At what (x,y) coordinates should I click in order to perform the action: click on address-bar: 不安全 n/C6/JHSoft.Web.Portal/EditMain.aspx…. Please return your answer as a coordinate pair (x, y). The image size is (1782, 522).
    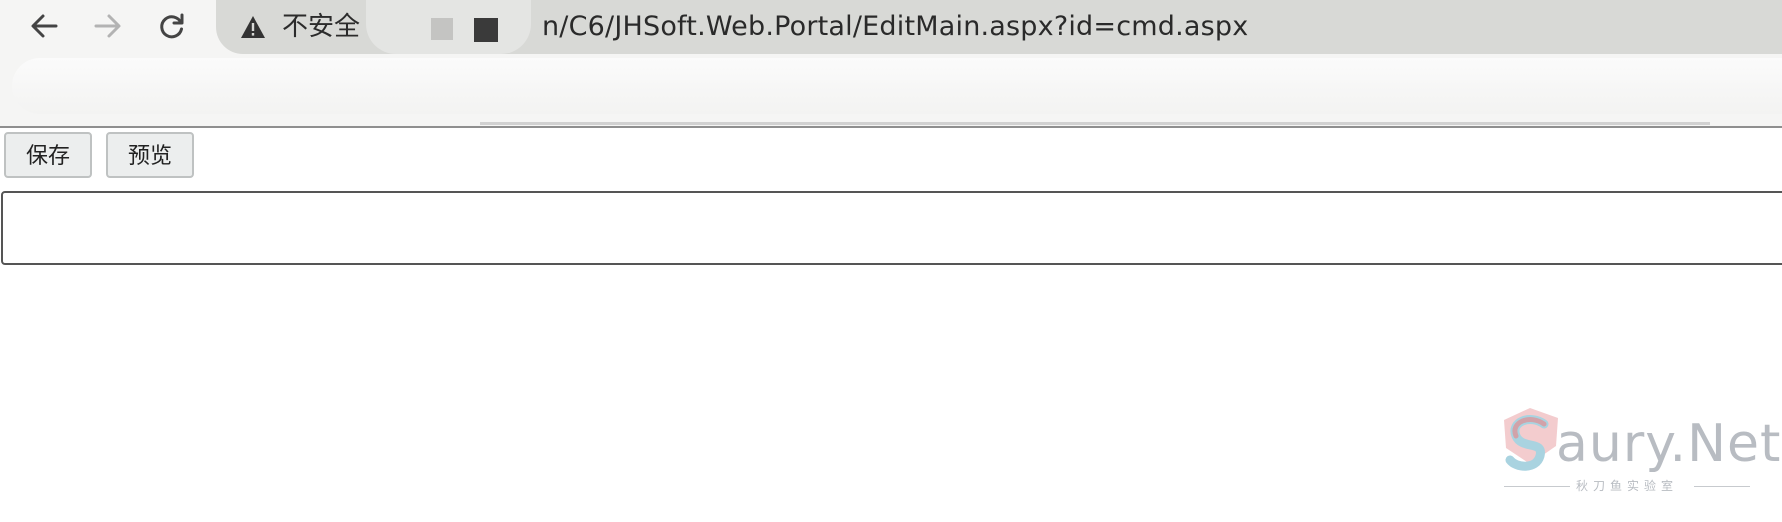
    Looking at the image, I should click on (999, 27).